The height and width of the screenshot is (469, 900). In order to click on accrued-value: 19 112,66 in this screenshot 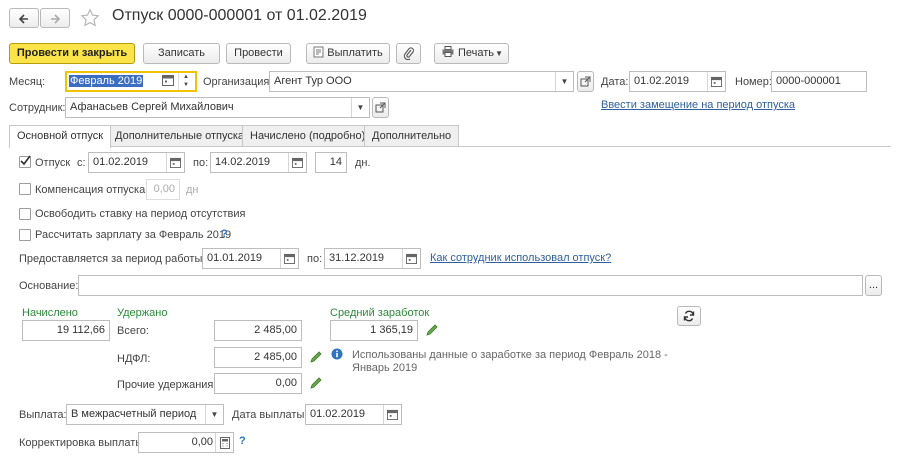, I will do `click(66, 330)`.